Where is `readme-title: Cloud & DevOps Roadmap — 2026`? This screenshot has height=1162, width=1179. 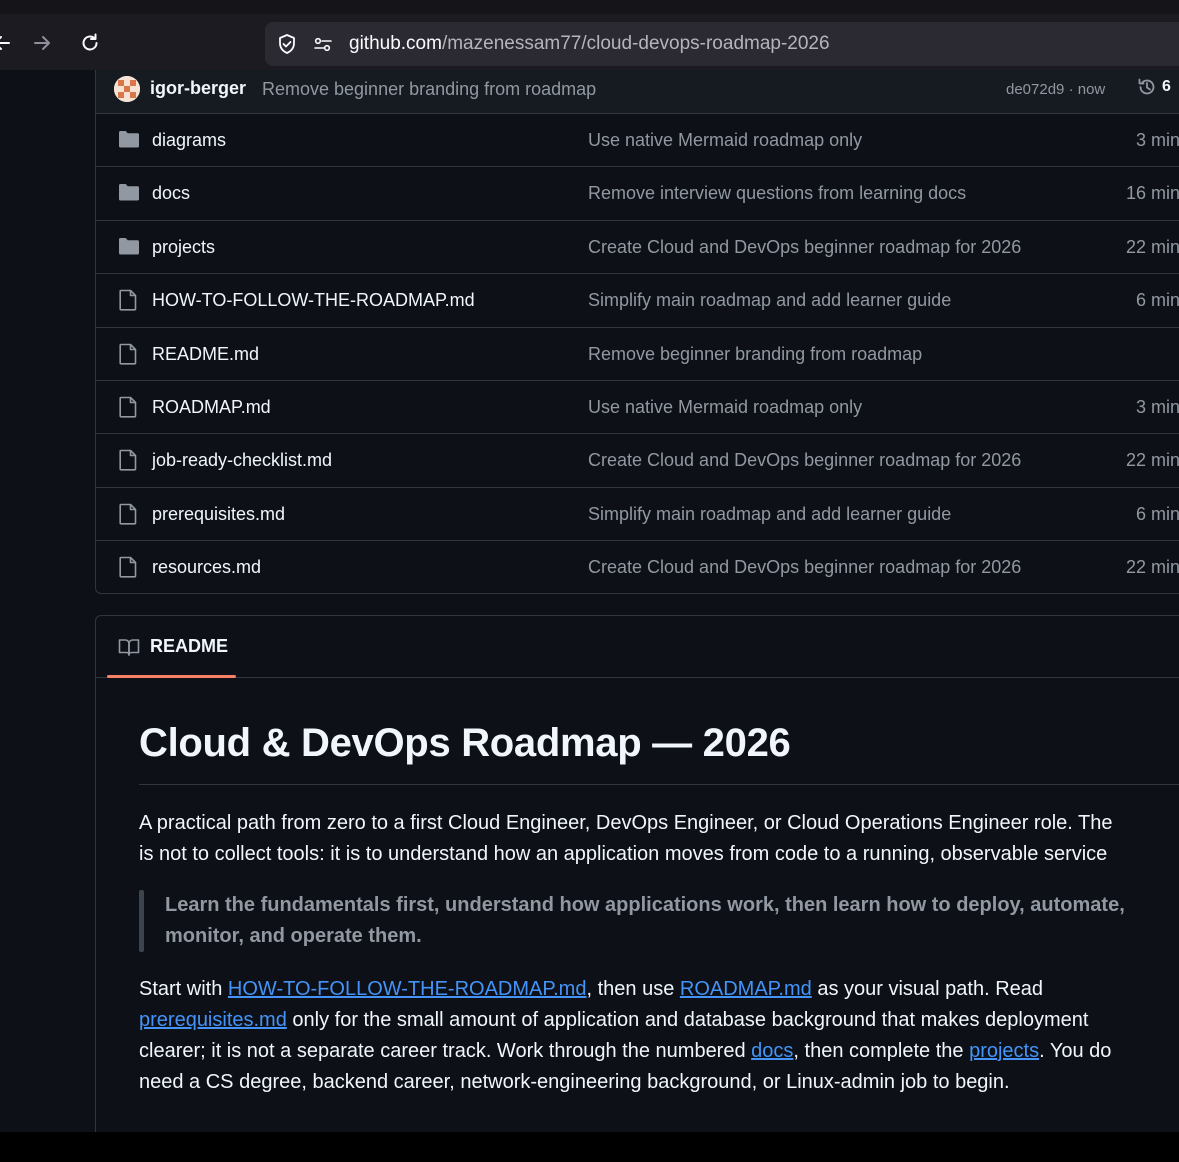
readme-title: Cloud & DevOps Roadmap — 2026 is located at coordinates (465, 743).